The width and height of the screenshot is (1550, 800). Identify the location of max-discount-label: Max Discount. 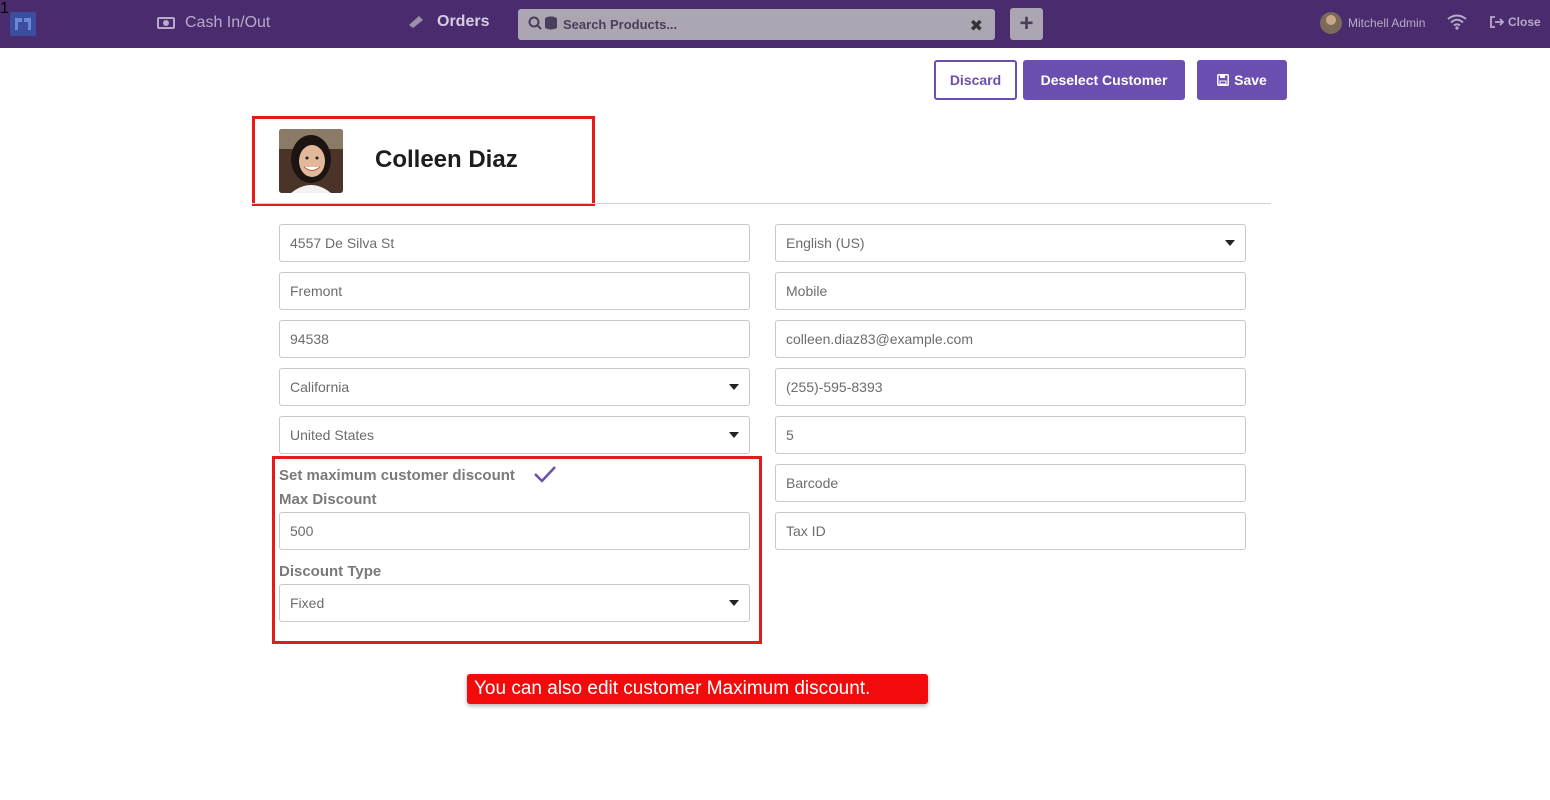
(328, 499).